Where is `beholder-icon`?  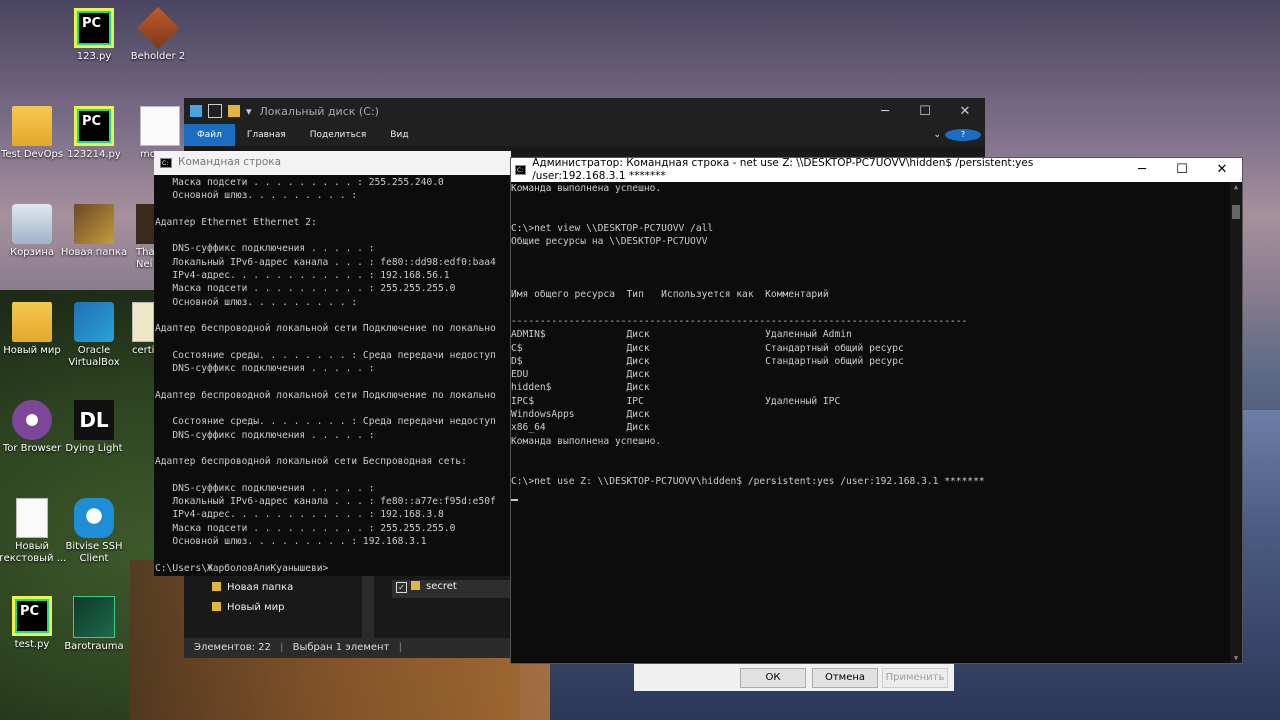 beholder-icon is located at coordinates (158, 28).